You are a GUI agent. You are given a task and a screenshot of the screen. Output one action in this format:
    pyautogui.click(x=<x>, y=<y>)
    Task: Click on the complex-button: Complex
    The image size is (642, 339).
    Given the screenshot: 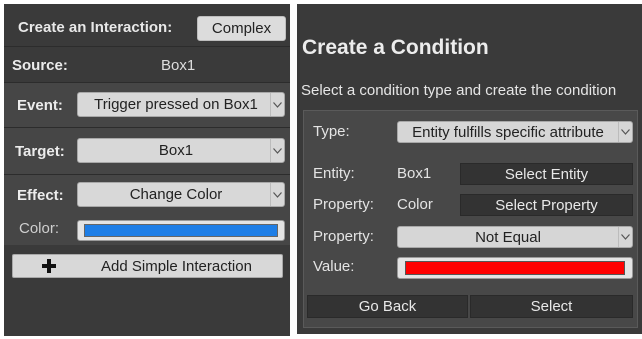 What is the action you would take?
    pyautogui.click(x=241, y=28)
    